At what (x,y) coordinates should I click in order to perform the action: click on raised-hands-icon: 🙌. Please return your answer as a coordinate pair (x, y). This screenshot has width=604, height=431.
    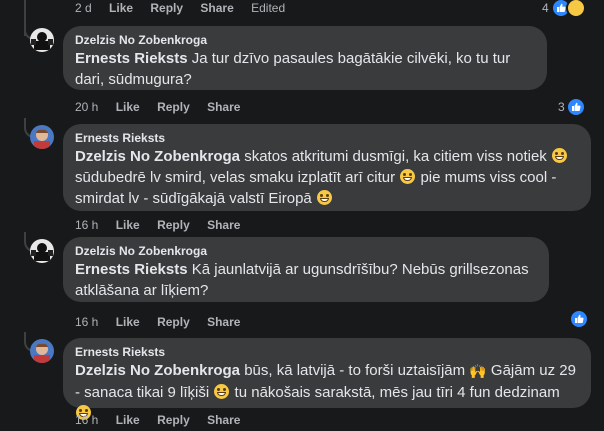
    Looking at the image, I should click on (478, 371).